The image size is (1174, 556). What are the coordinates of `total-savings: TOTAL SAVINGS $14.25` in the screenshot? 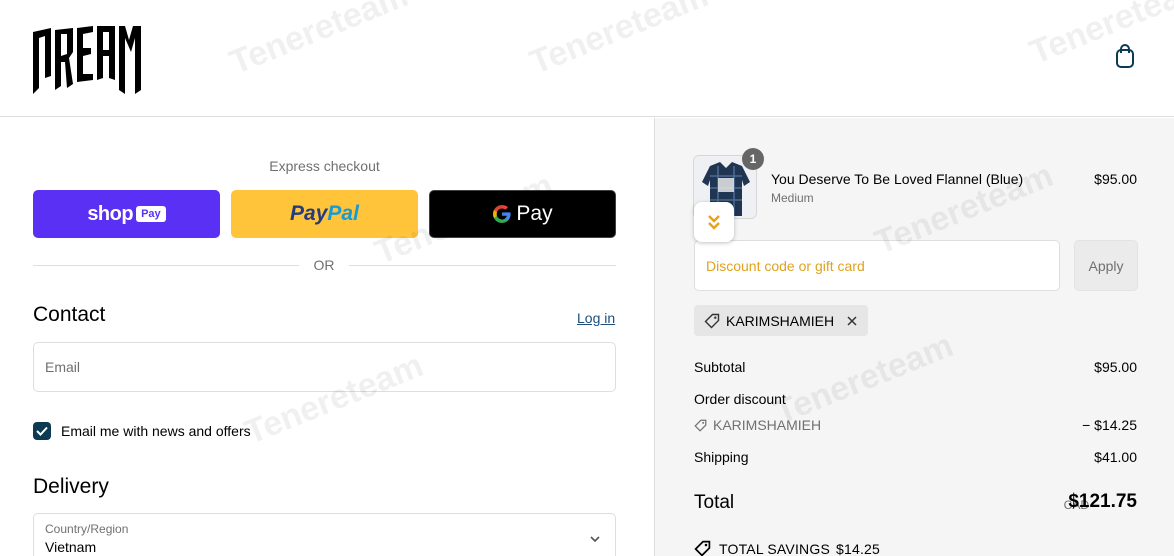 It's located at (787, 548).